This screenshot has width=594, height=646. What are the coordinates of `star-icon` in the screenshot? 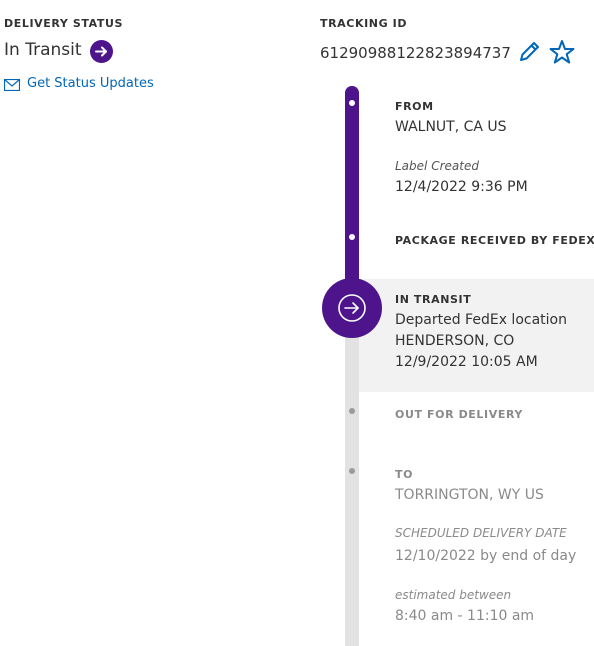 It's located at (562, 54).